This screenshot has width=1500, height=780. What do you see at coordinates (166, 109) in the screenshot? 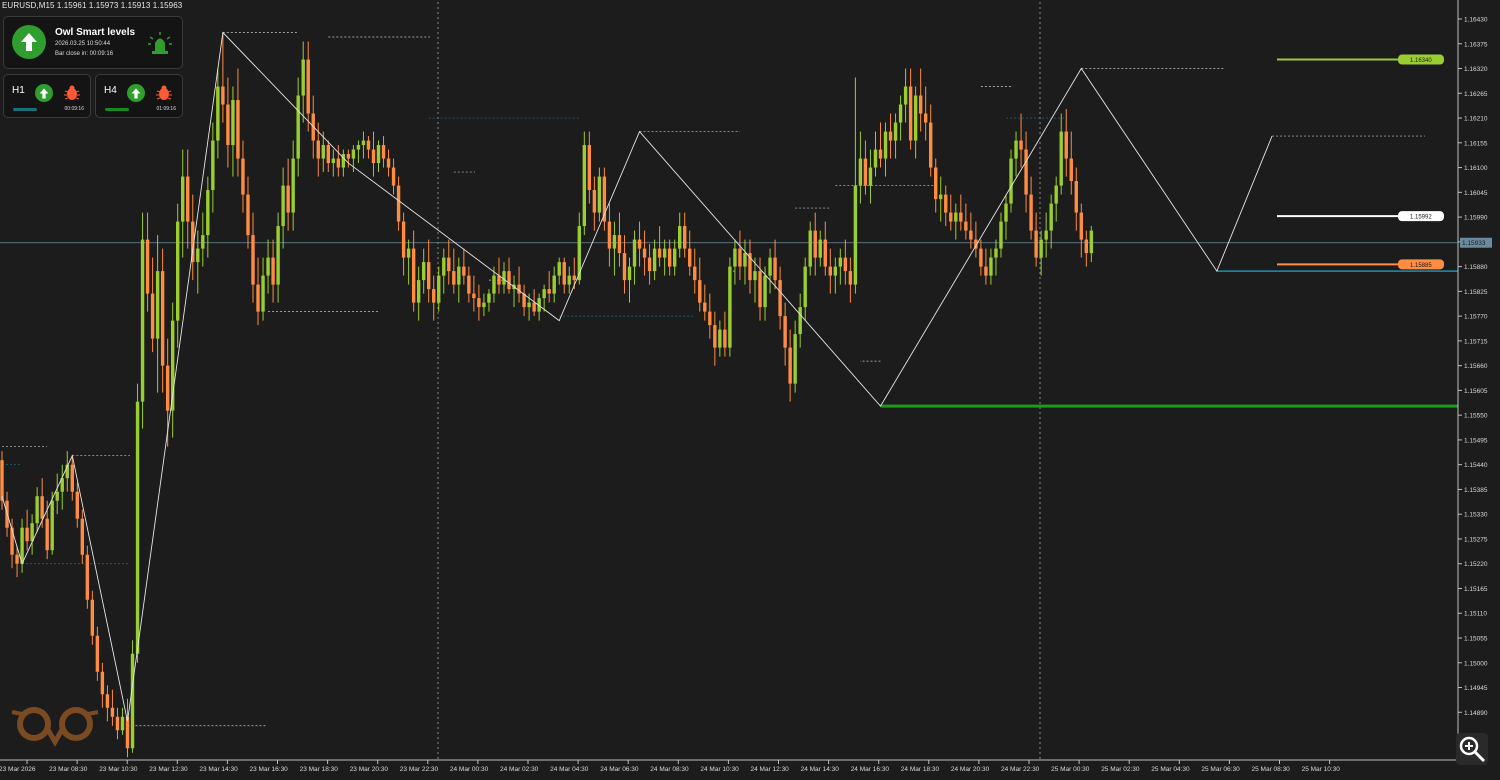
I see `h4-timer: 01:09:16` at bounding box center [166, 109].